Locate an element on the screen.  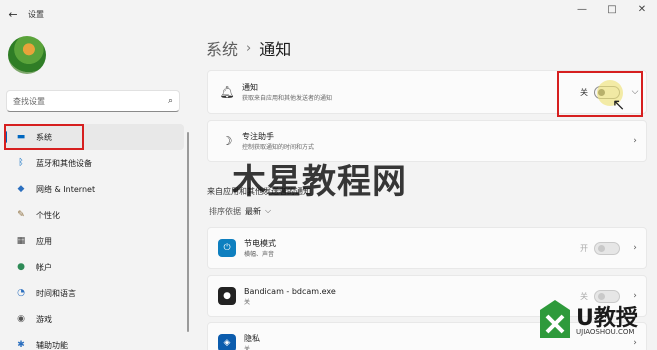
sidebar-item-label: 应用 is located at coordinates (44, 241).